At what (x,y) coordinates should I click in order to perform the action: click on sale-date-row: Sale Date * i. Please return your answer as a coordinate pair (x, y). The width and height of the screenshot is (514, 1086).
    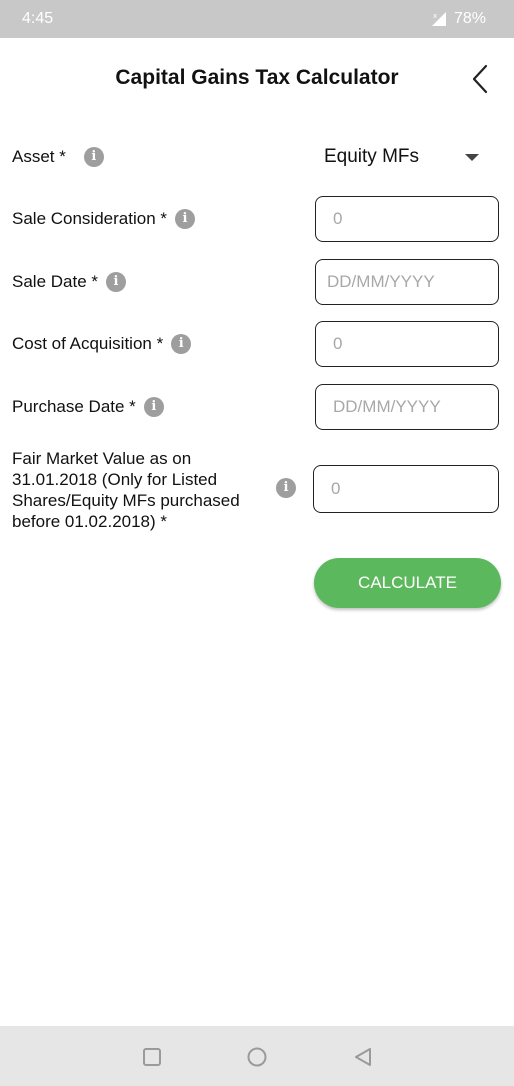
    Looking at the image, I should click on (69, 282).